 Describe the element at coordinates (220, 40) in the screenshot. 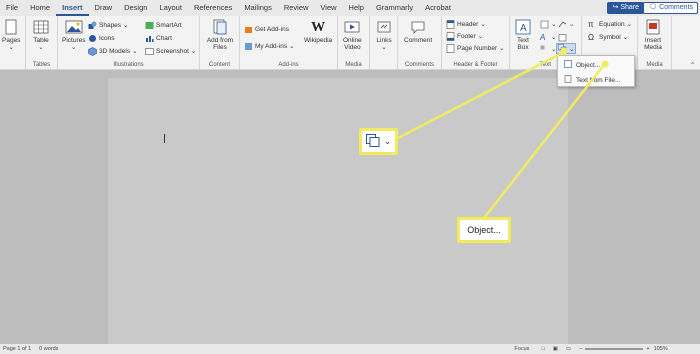

I see `add-from-files-label-1: Add from` at that location.